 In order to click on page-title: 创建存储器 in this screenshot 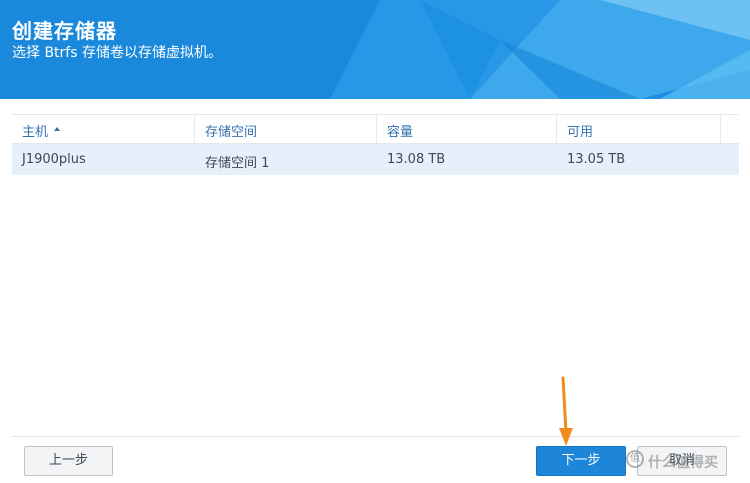, I will do `click(64, 31)`.